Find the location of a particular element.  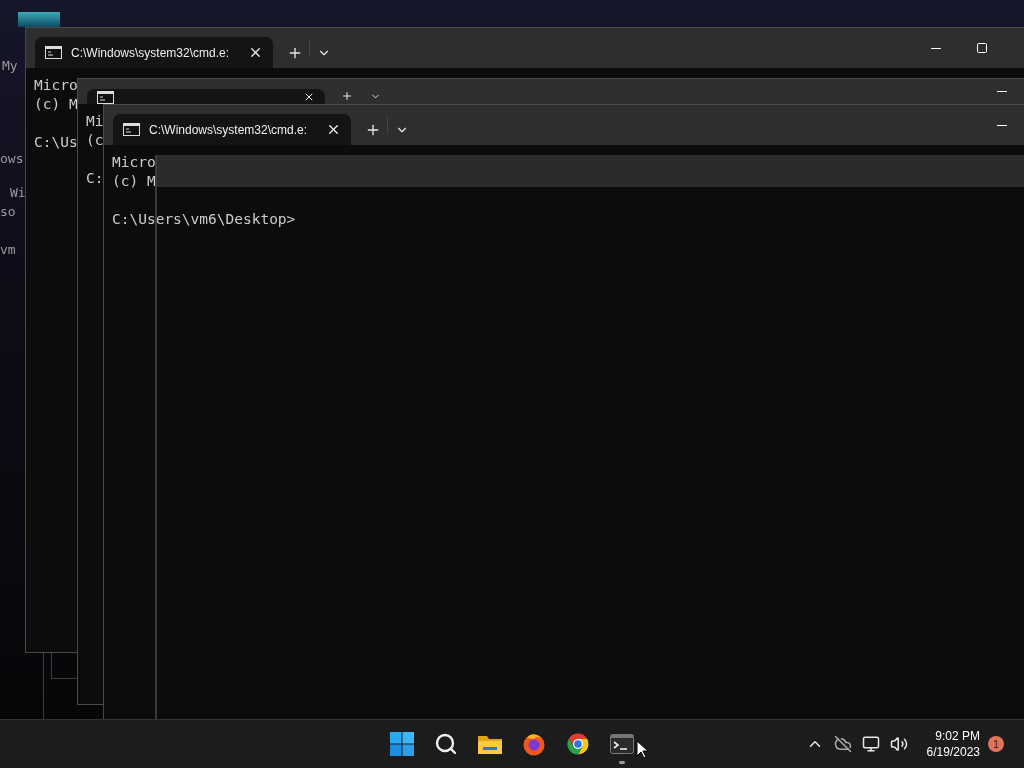

maximize-icon is located at coordinates (982, 48).